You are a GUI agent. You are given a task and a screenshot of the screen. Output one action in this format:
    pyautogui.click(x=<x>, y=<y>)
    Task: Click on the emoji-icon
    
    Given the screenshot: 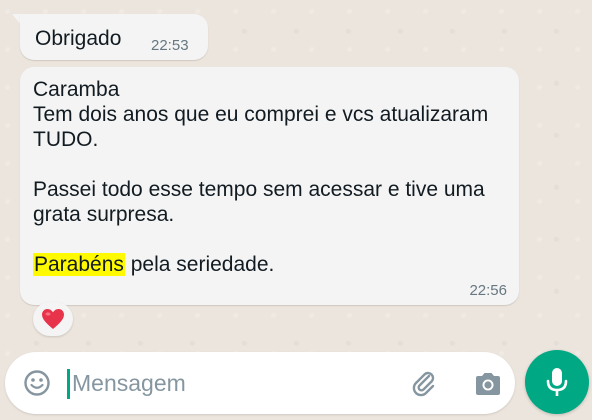 What is the action you would take?
    pyautogui.click(x=37, y=383)
    